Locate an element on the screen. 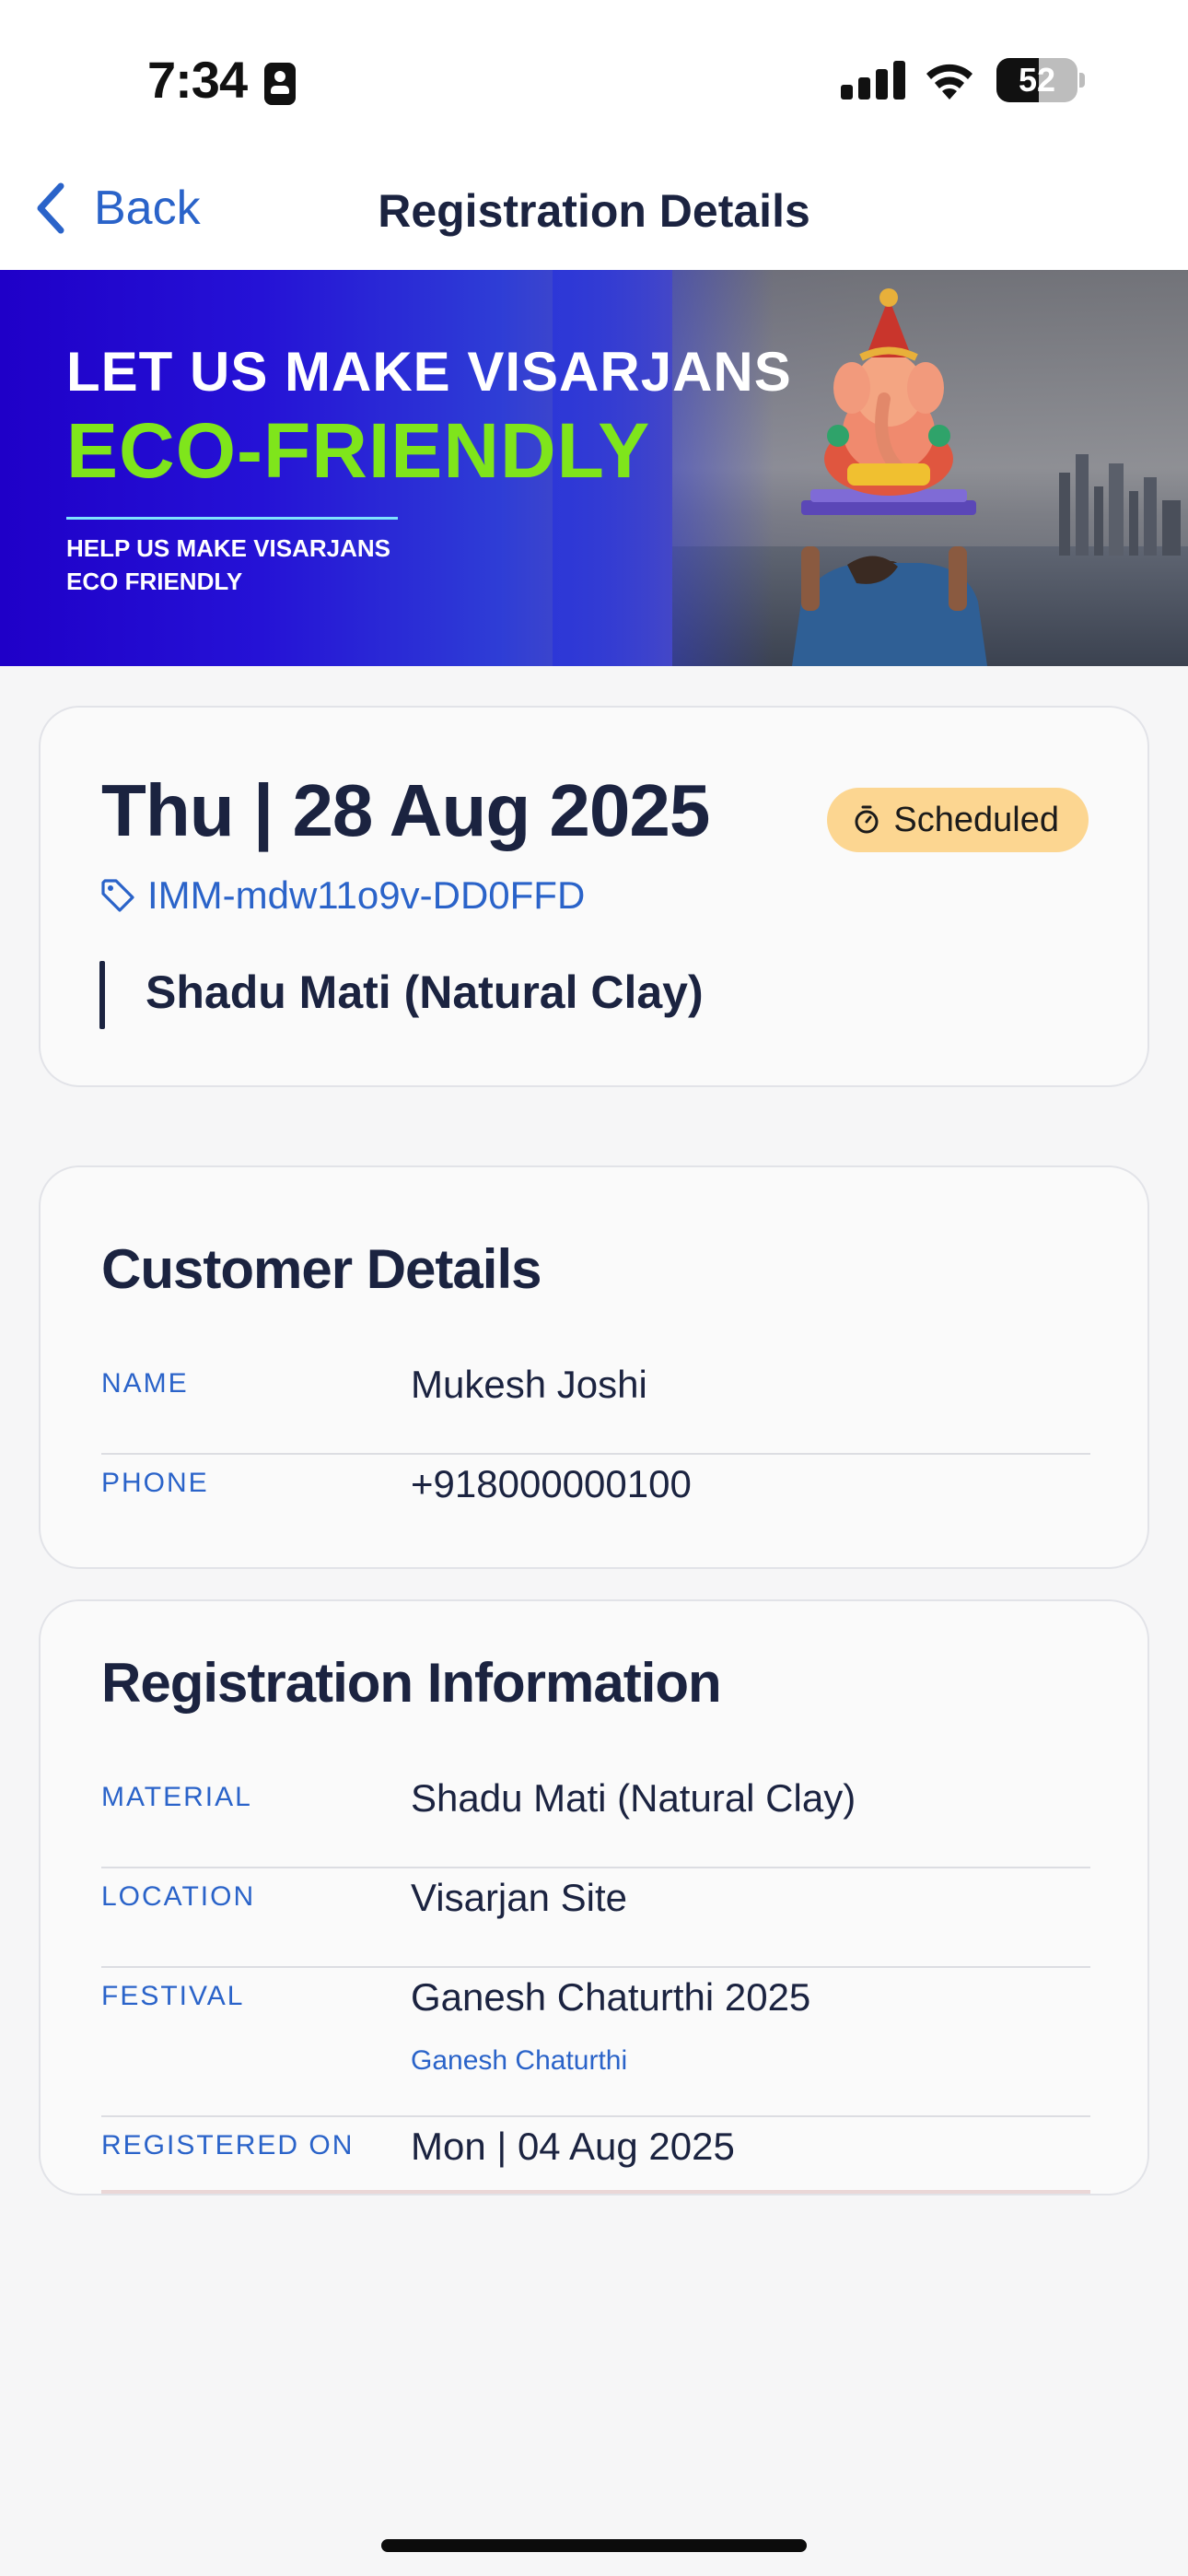 Image resolution: width=1188 pixels, height=2576 pixels. material-row: MATERIAL Shadu Mati (Natural Clay) is located at coordinates (595, 1820).